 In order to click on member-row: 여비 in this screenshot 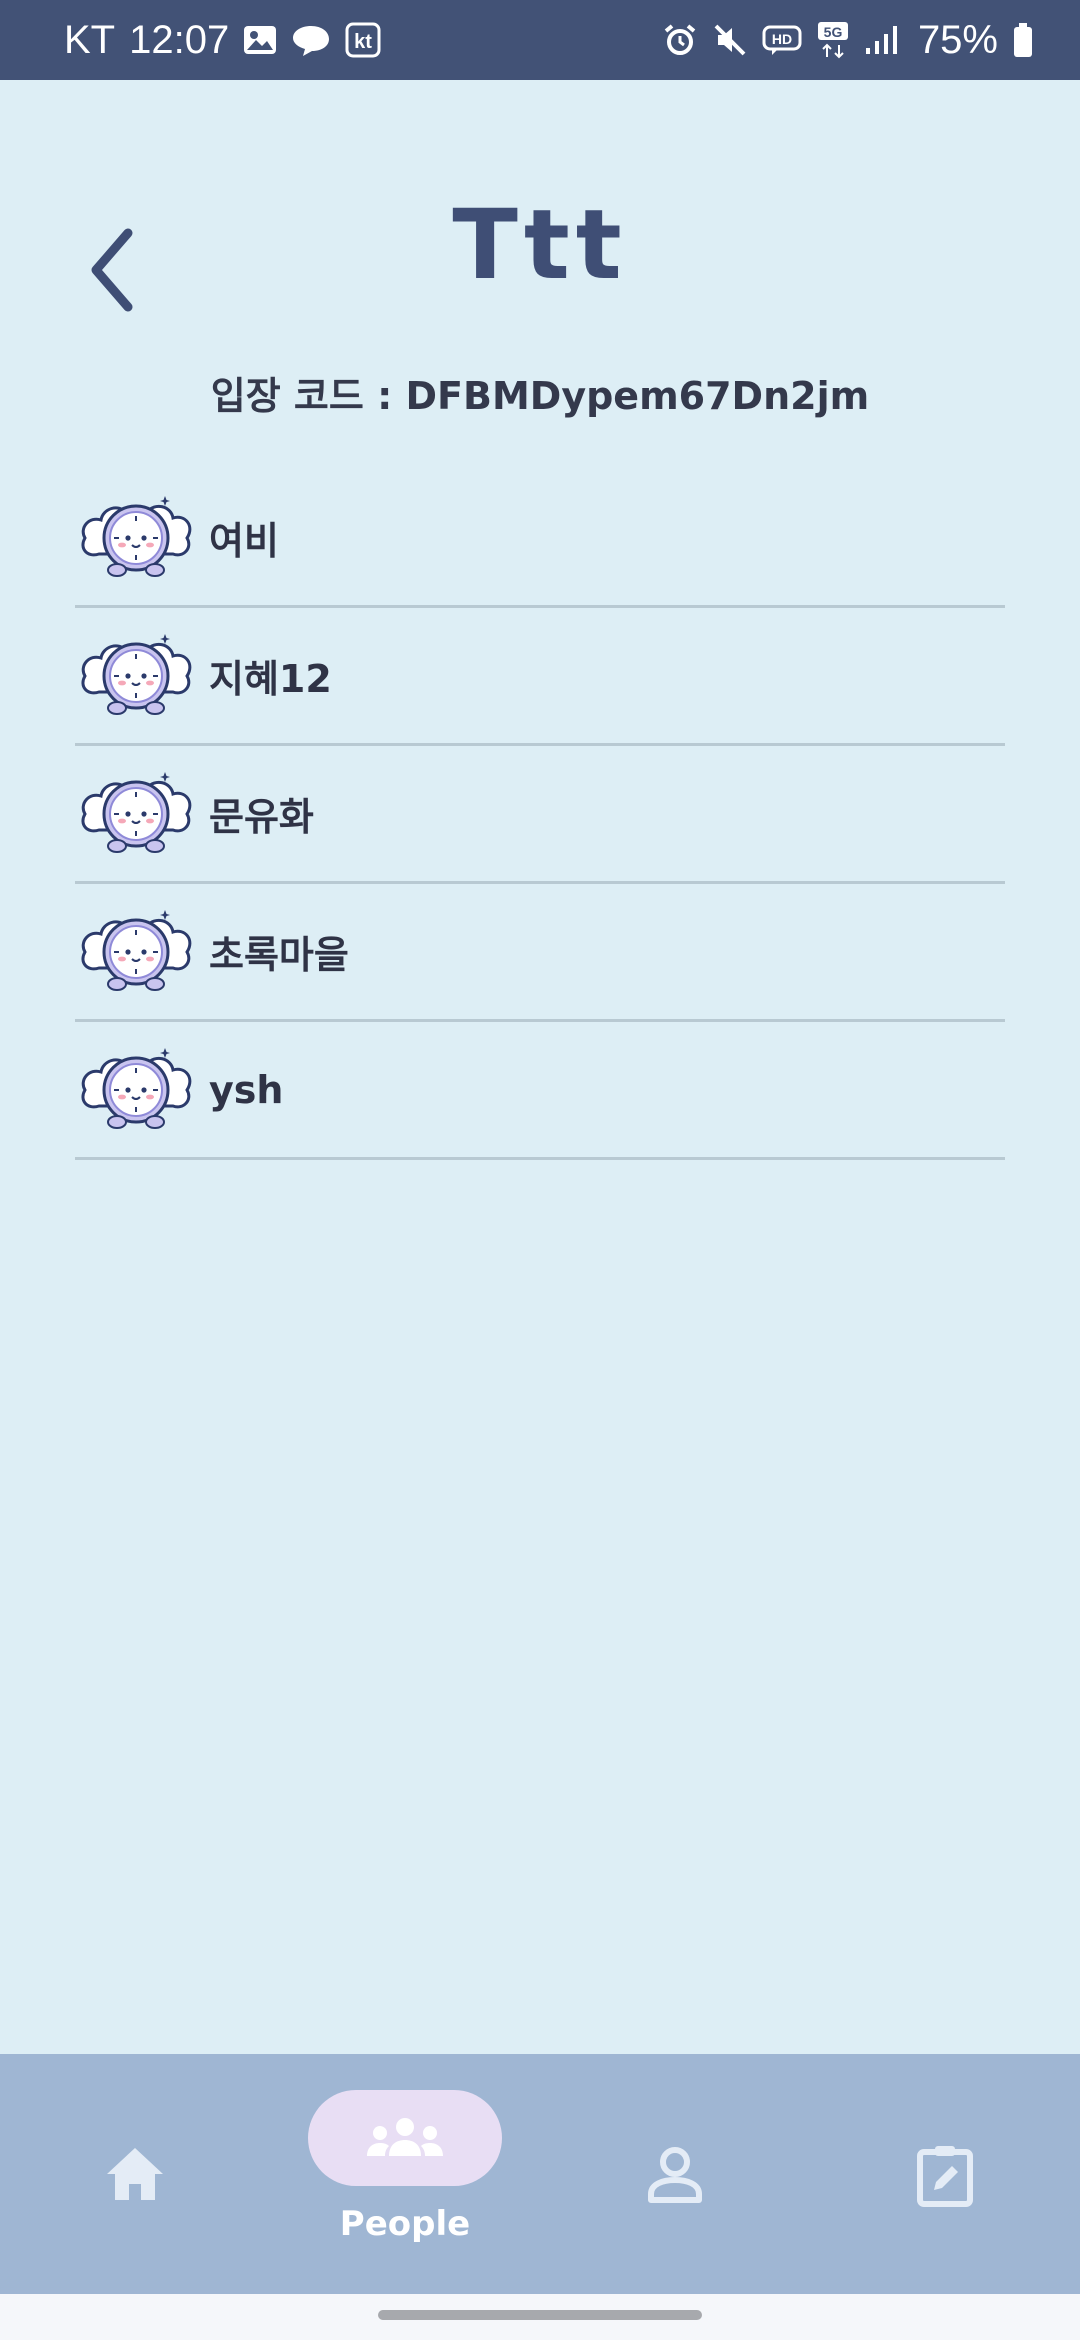, I will do `click(540, 539)`.